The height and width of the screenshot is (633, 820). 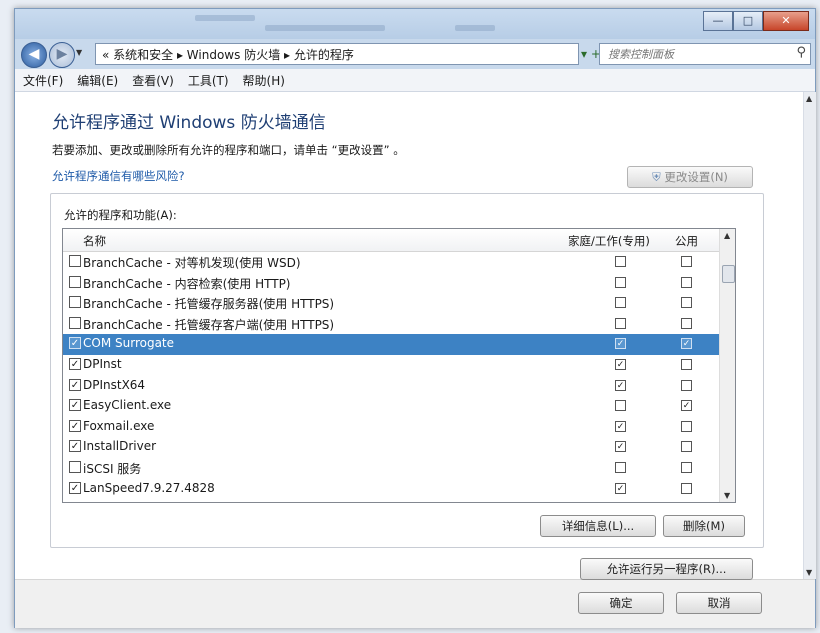 What do you see at coordinates (728, 274) in the screenshot?
I see `list-scroll-thumb` at bounding box center [728, 274].